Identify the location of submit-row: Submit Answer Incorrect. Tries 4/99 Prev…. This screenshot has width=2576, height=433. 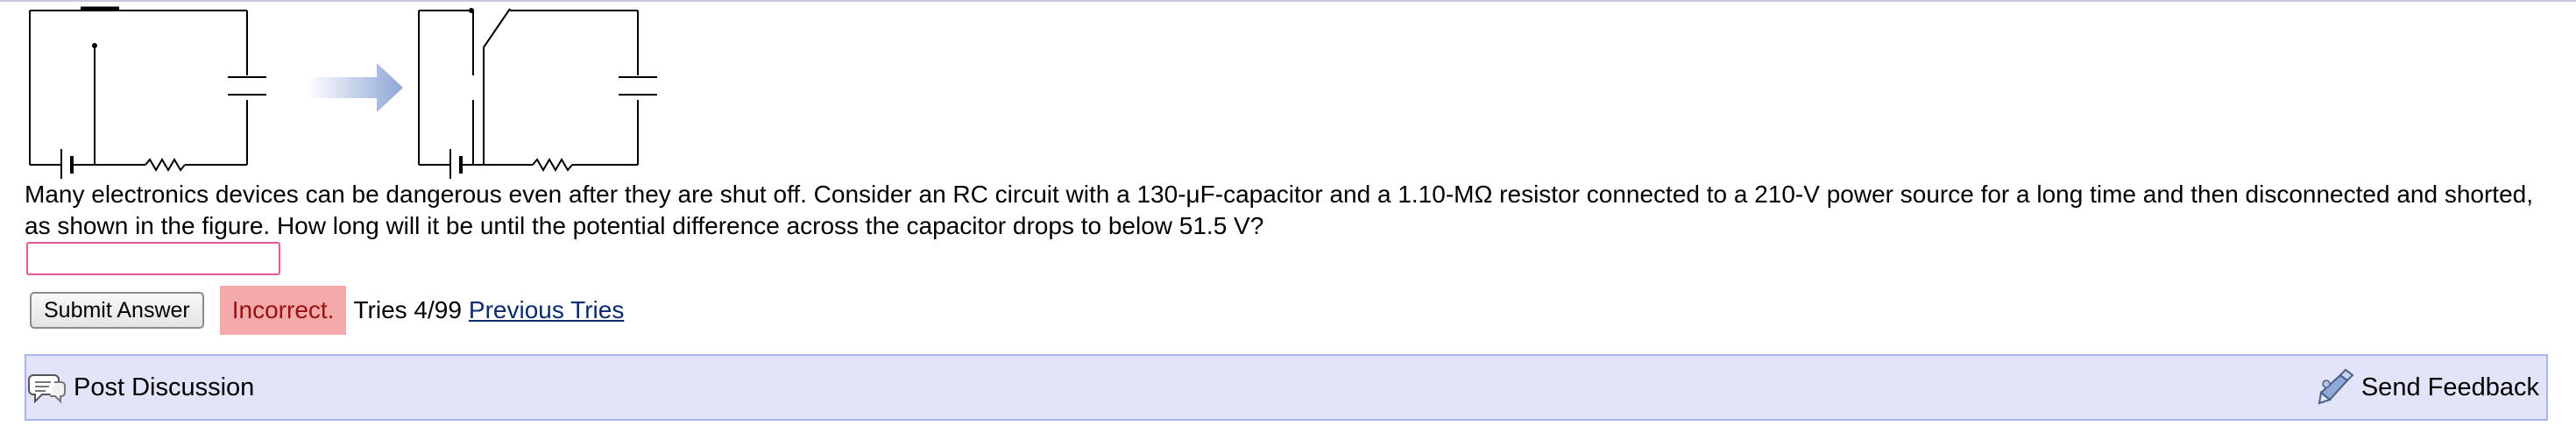
(327, 310).